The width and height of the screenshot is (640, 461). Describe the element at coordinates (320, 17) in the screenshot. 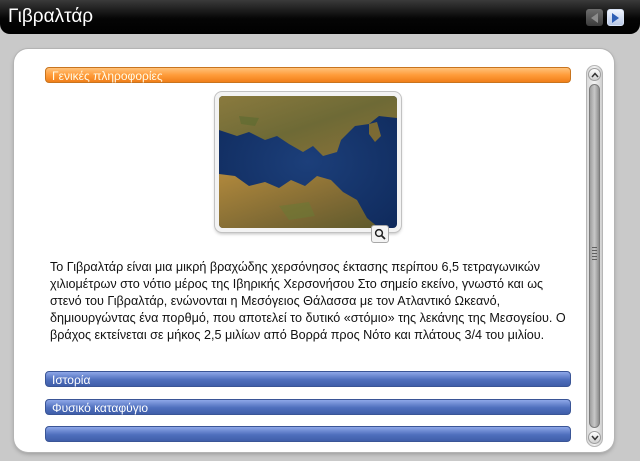

I see `title-bar: Γιβραλτάρ` at that location.